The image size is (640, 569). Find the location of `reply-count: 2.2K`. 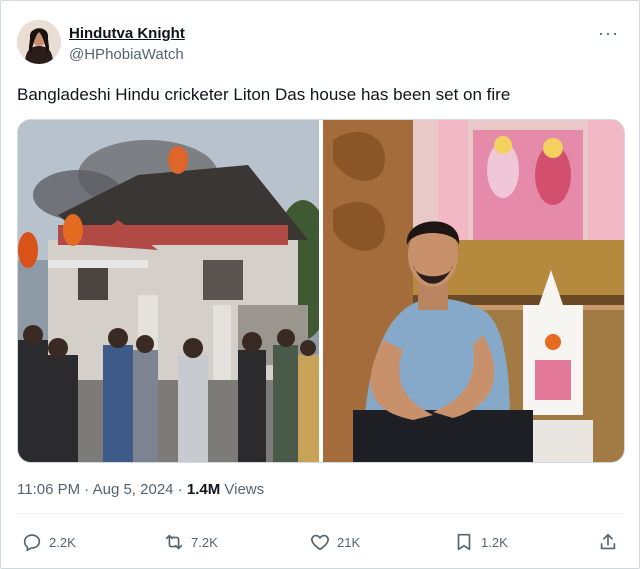

reply-count: 2.2K is located at coordinates (62, 542).